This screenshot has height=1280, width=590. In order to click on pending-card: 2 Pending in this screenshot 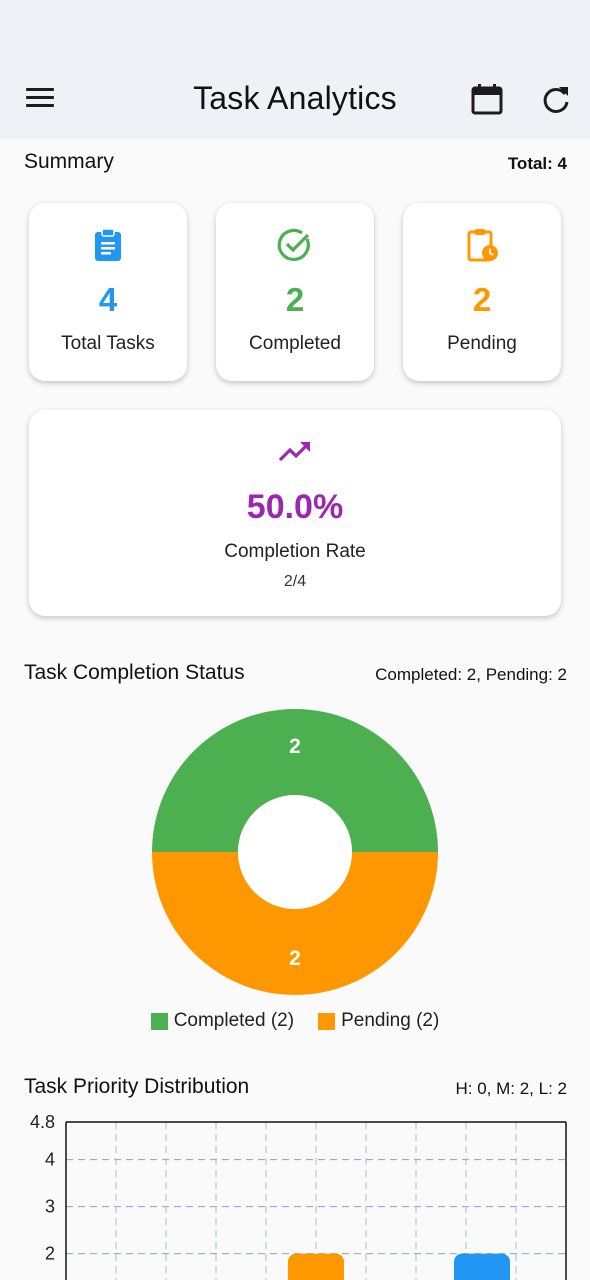, I will do `click(482, 292)`.